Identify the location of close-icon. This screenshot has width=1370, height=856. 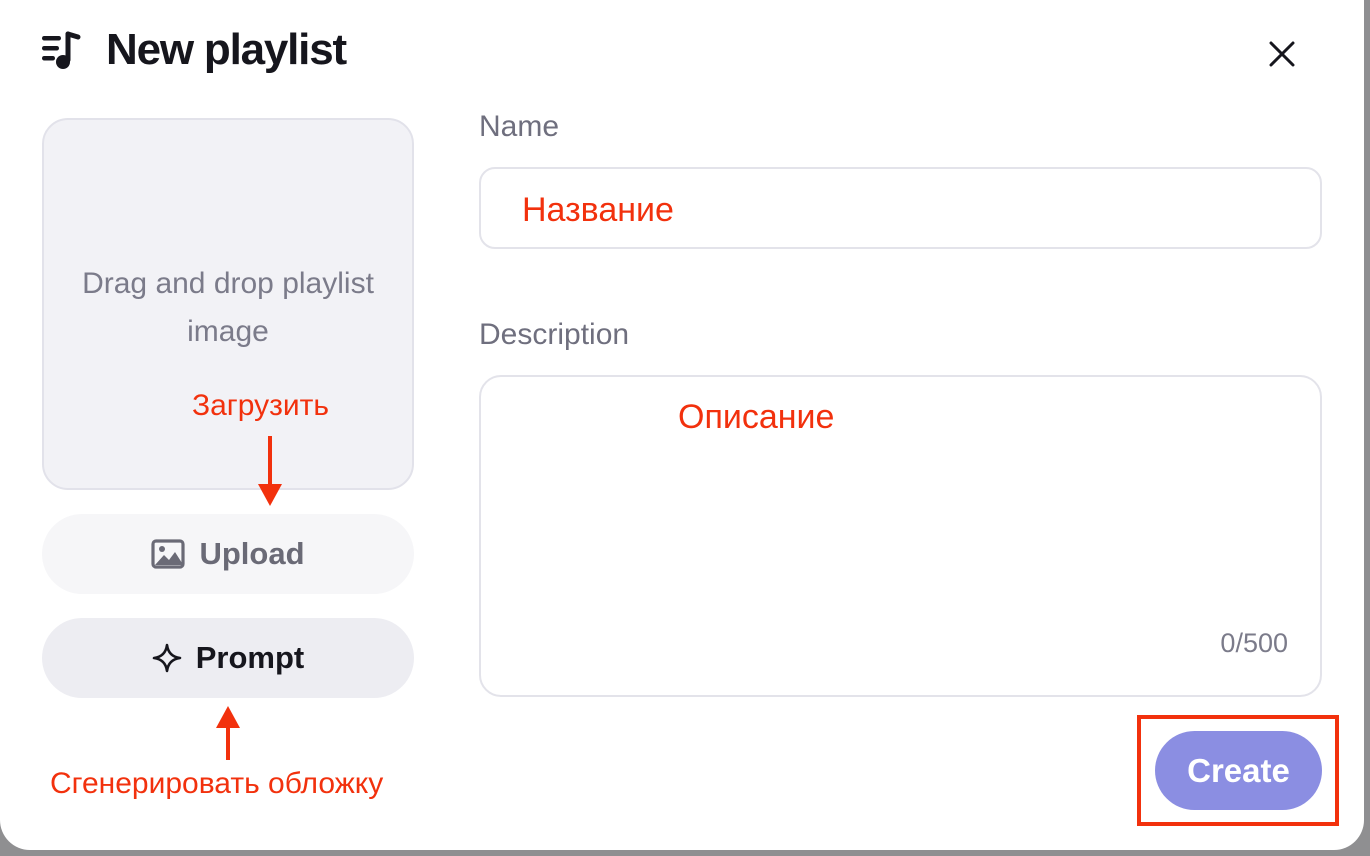
(1282, 54).